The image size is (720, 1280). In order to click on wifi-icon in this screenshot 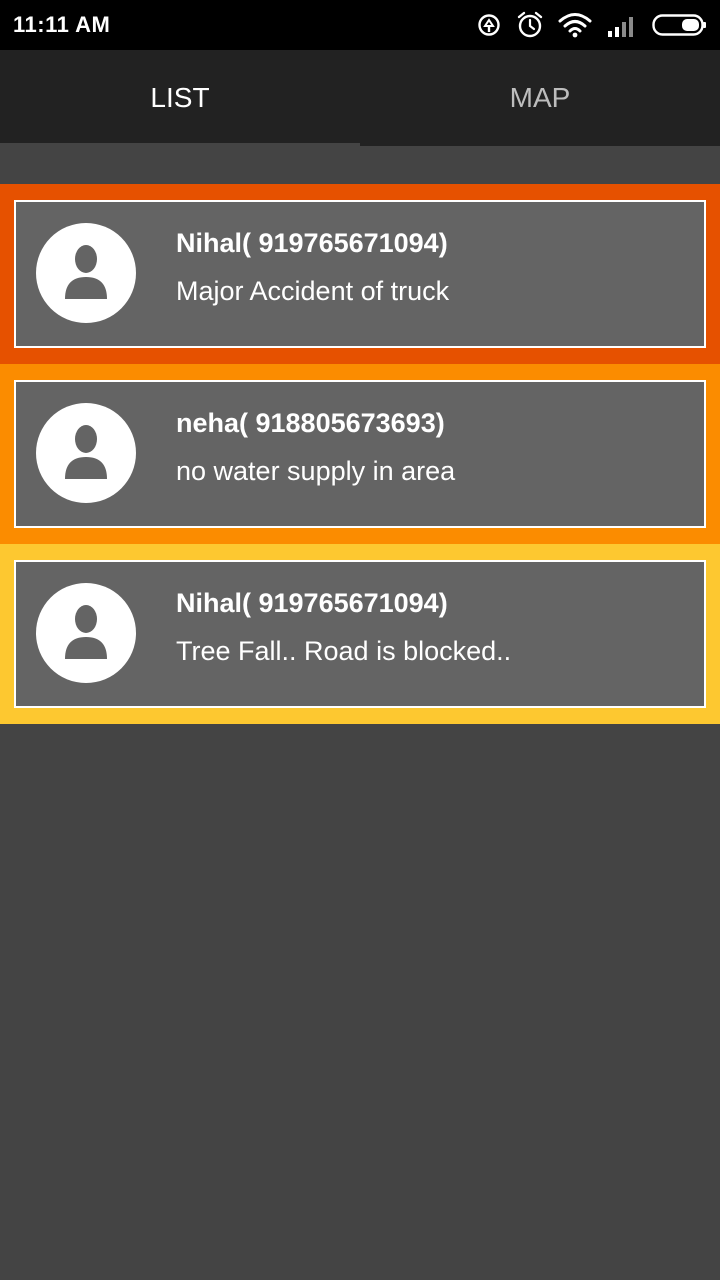, I will do `click(575, 25)`.